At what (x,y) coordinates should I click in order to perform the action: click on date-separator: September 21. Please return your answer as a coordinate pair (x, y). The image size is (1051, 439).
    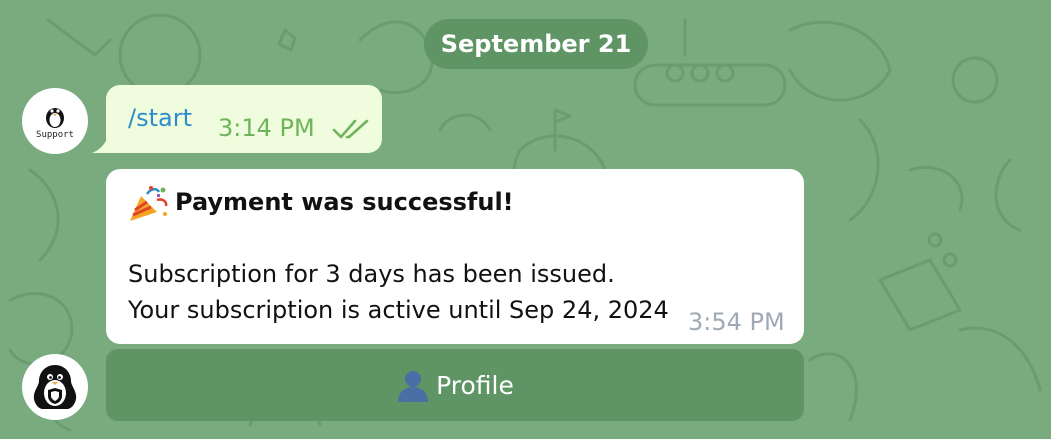
    Looking at the image, I should click on (536, 44).